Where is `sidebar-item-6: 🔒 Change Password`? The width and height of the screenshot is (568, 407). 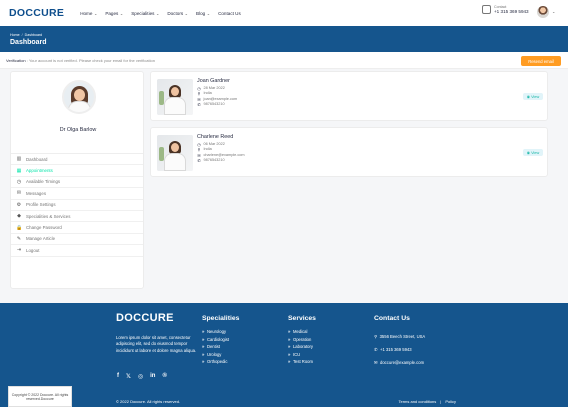
sidebar-item-6: 🔒 Change Password is located at coordinates (77, 228).